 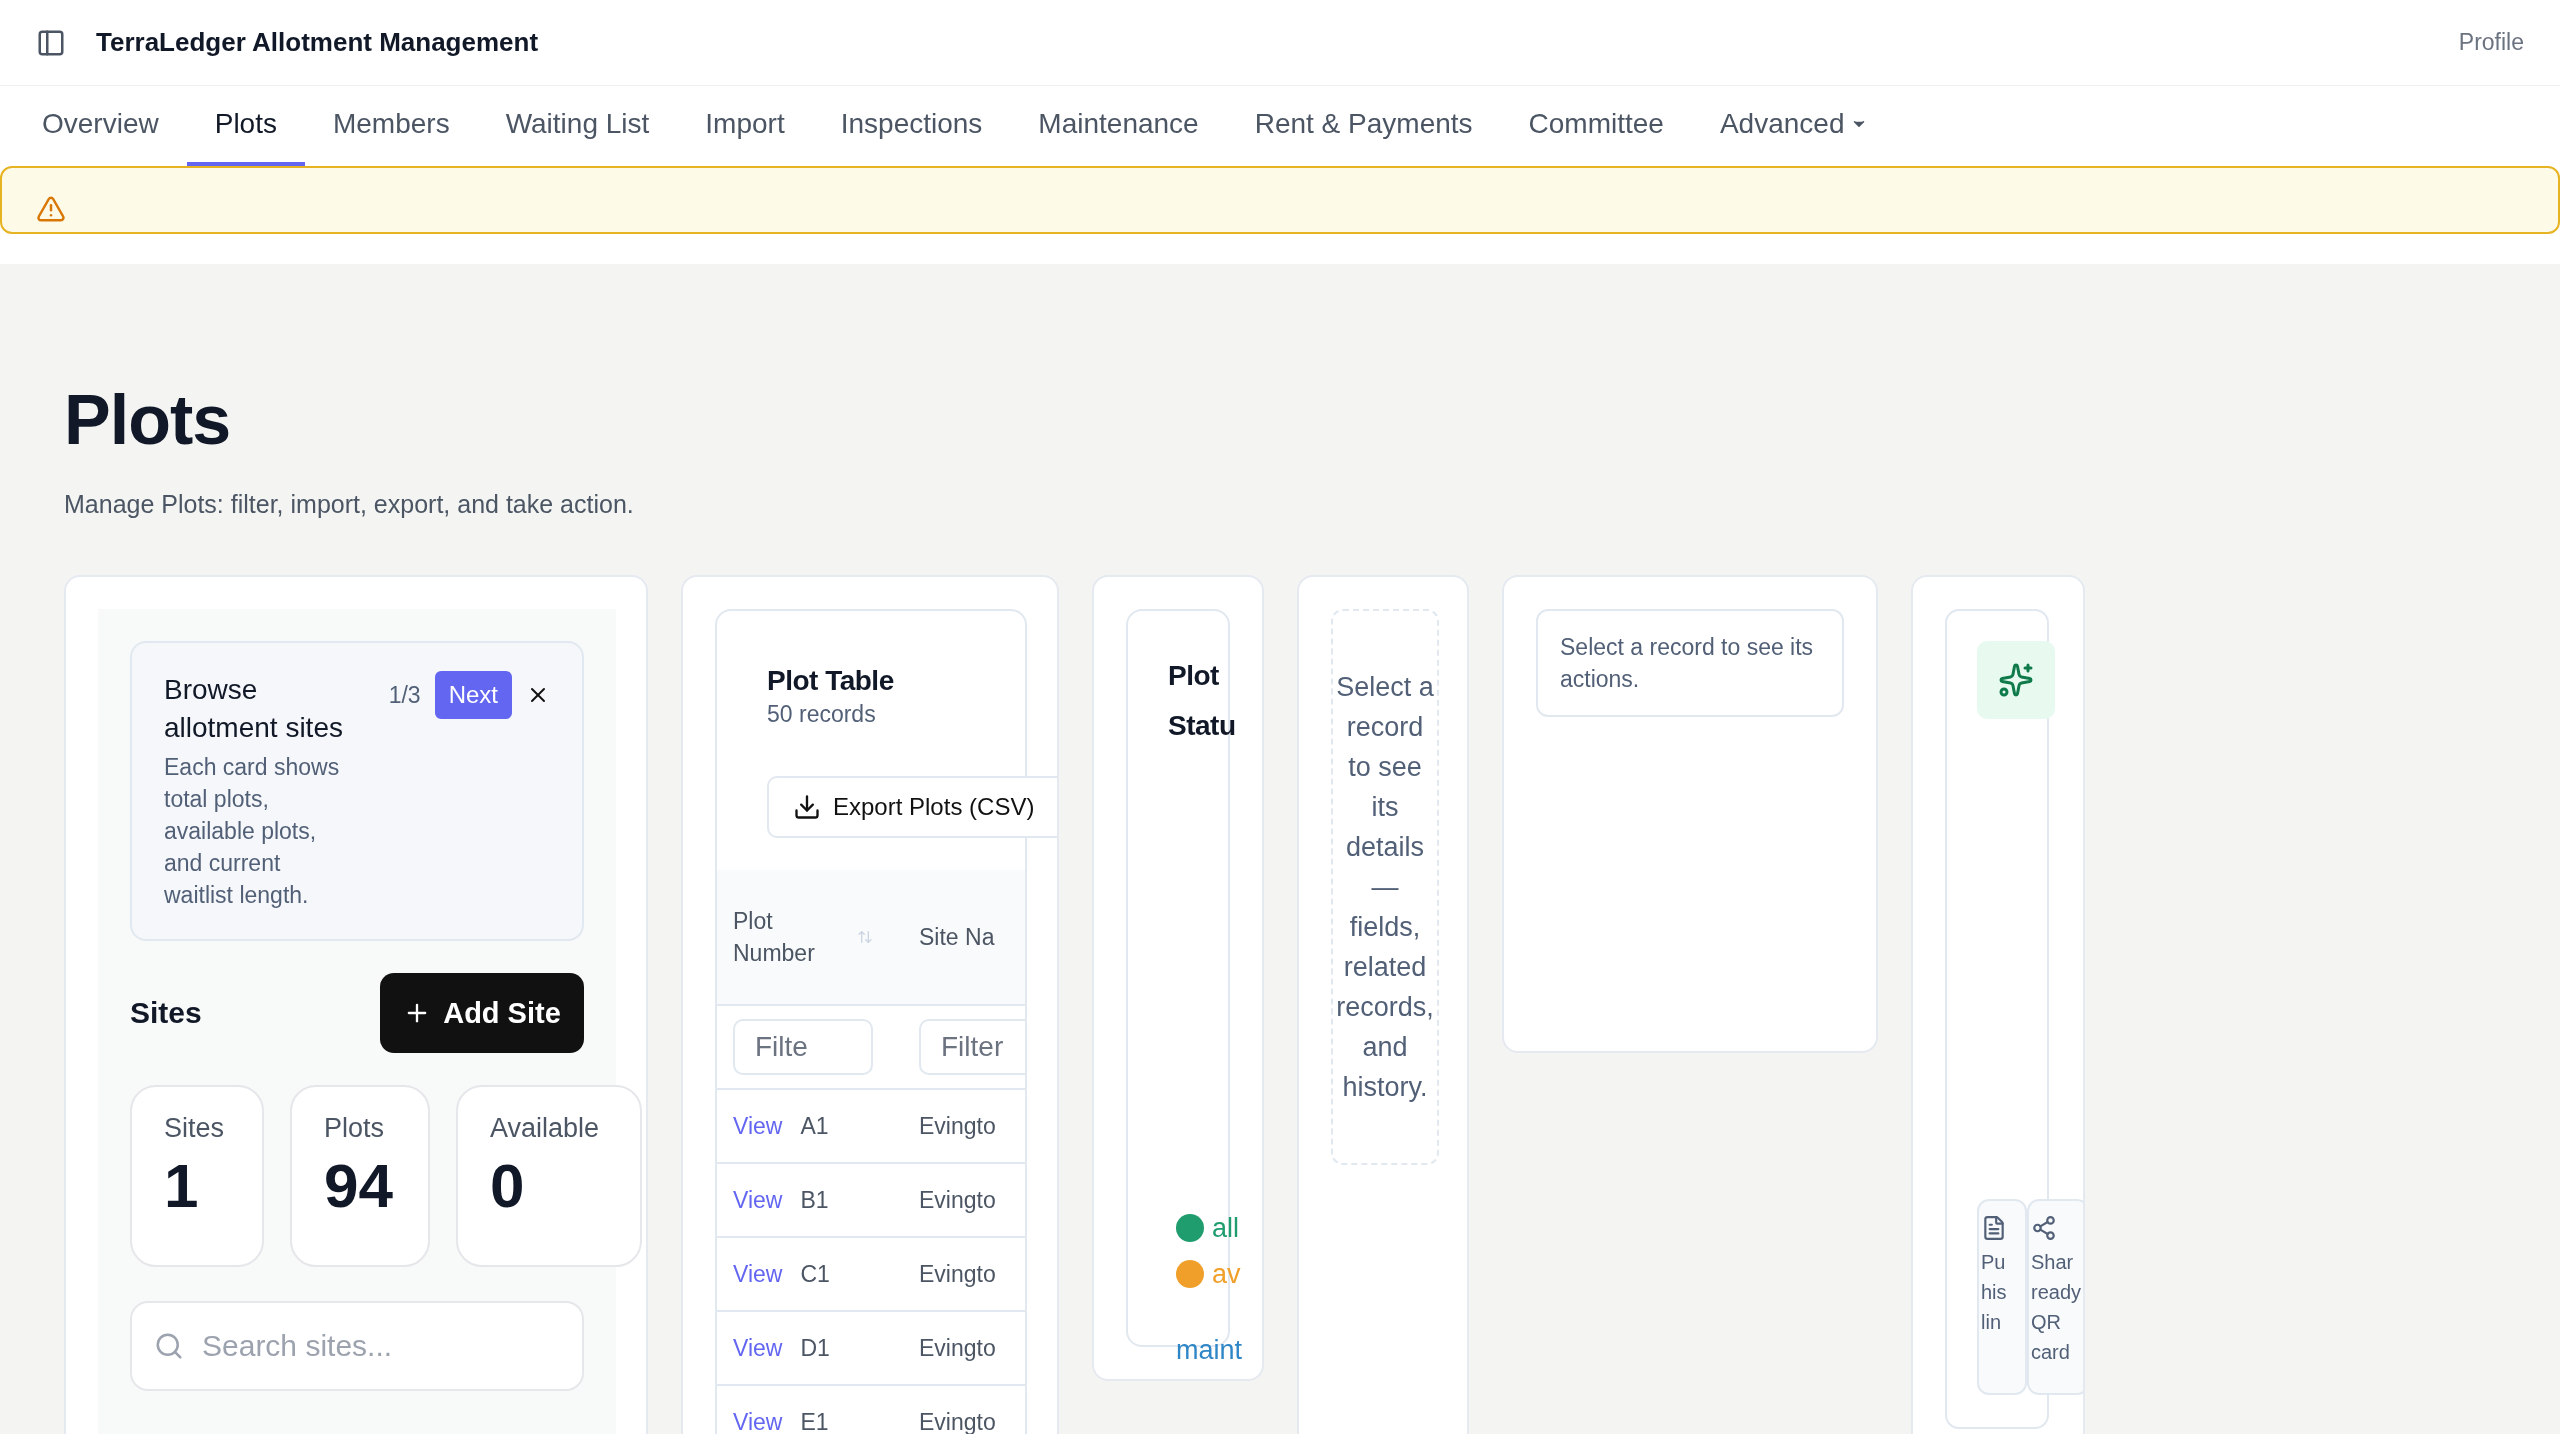 What do you see at coordinates (803, 1047) in the screenshot?
I see `filter-field: Filte` at bounding box center [803, 1047].